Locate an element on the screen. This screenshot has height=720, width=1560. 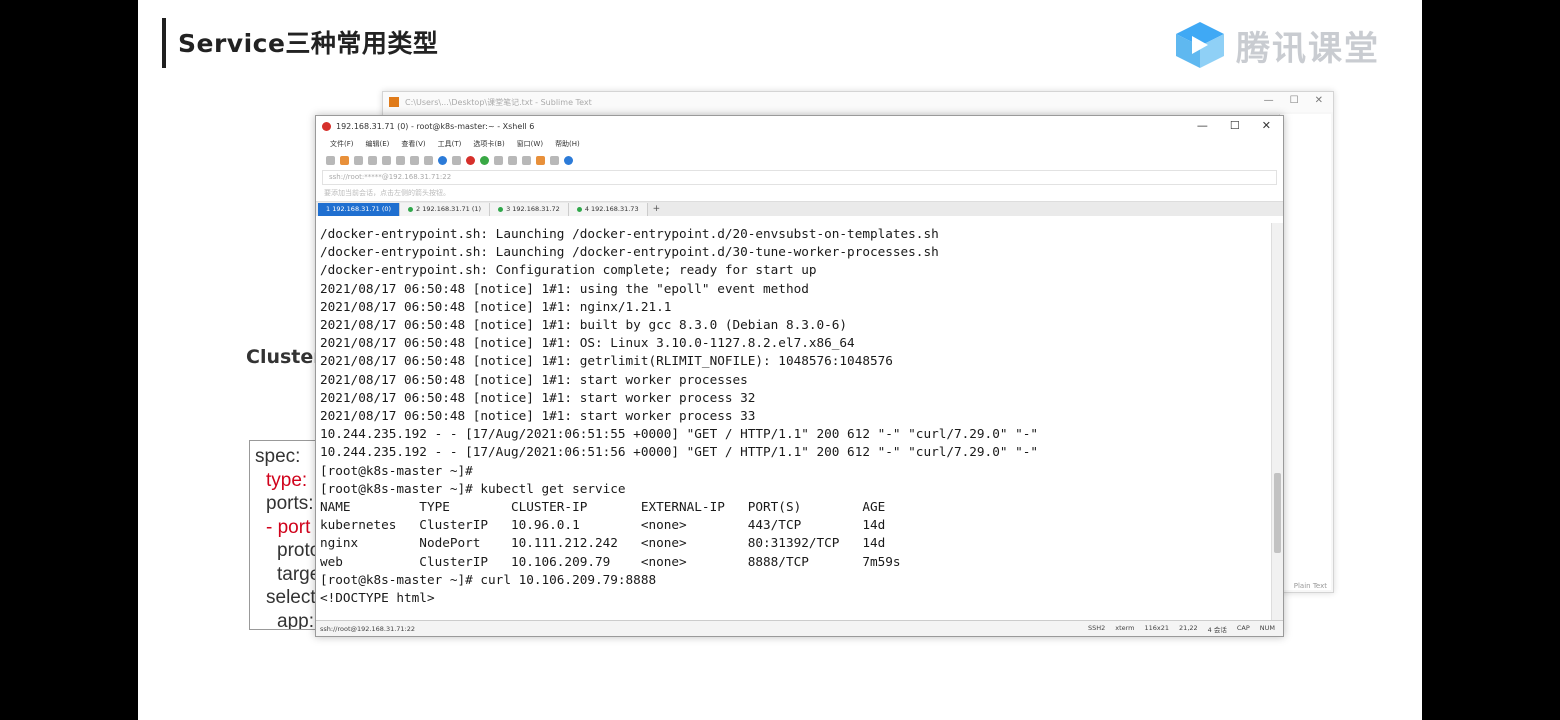
paste-icon is located at coordinates (414, 160).